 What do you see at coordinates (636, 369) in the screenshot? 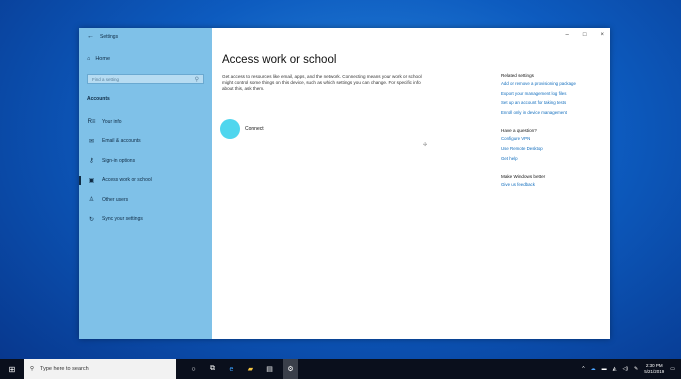
I see `pen-icon: ✎` at bounding box center [636, 369].